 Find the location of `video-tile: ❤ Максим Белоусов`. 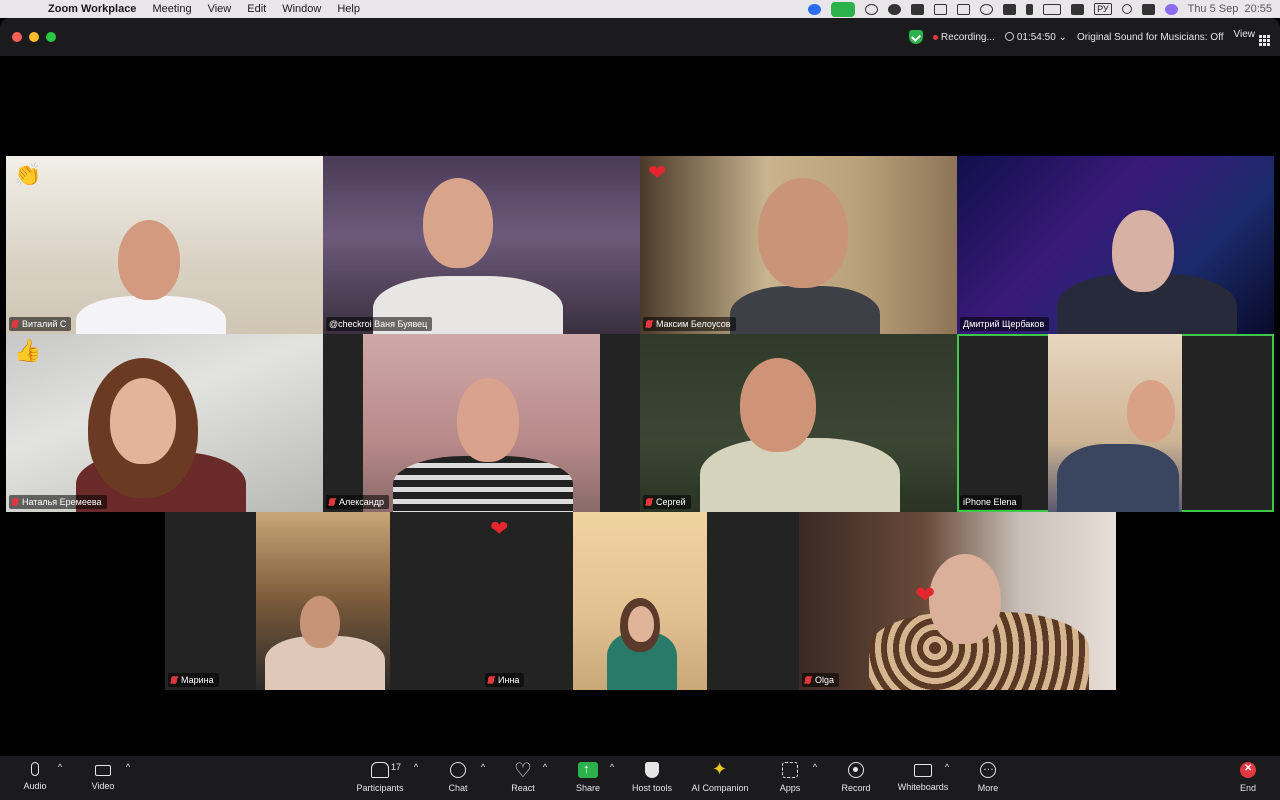

video-tile: ❤ Максим Белоусов is located at coordinates (798, 245).